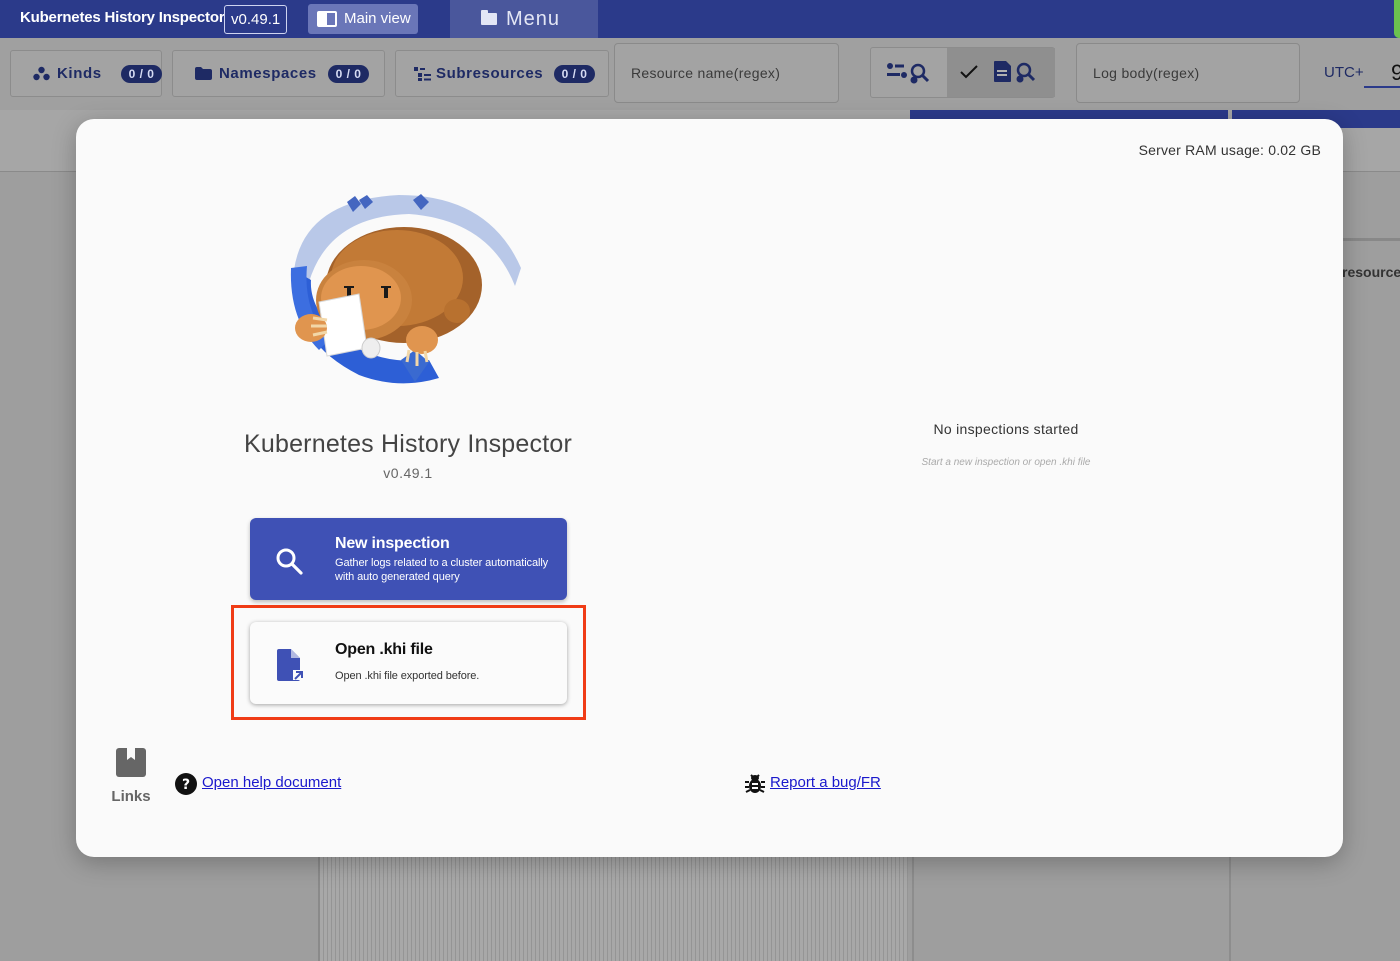  I want to click on log-body-regex-input: Log body(regex), so click(1188, 73).